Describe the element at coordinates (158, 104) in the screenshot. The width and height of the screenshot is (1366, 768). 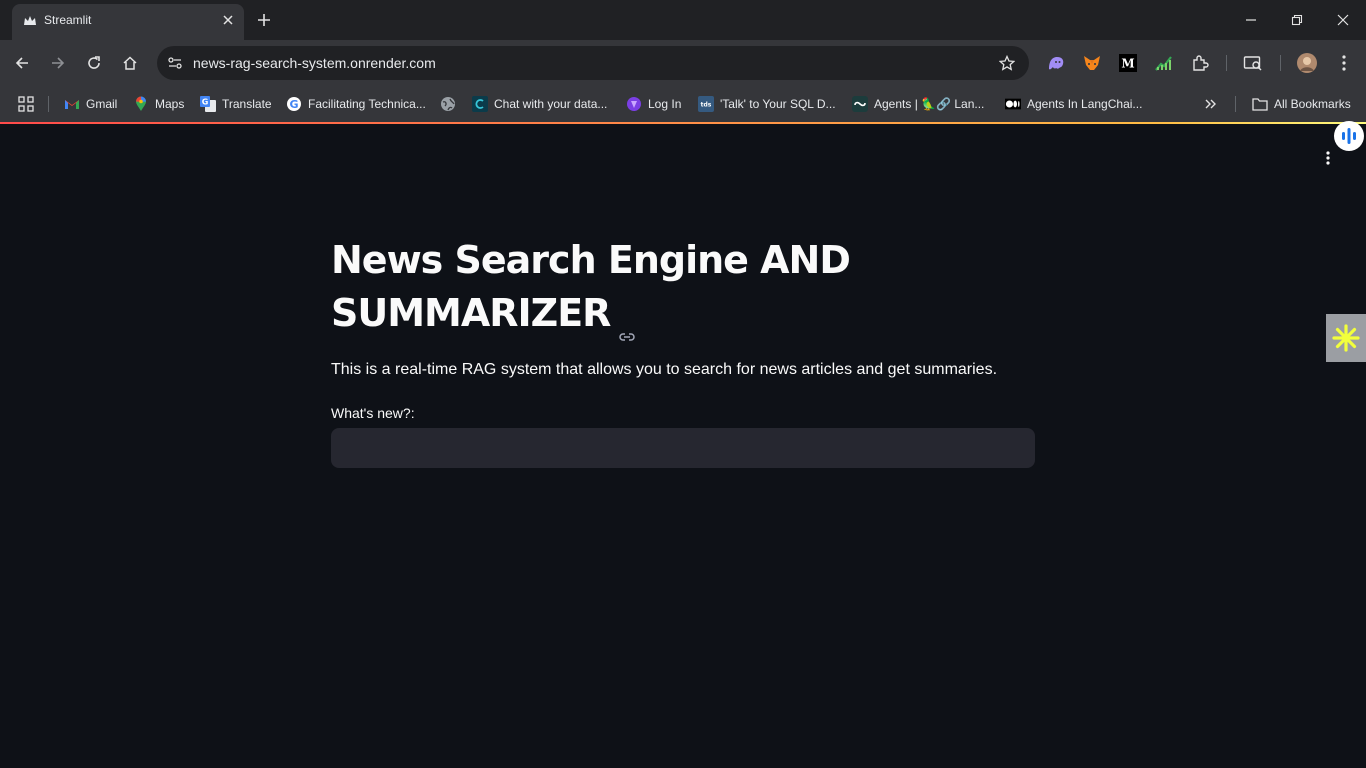
I see `bookmark-maps: Maps` at that location.